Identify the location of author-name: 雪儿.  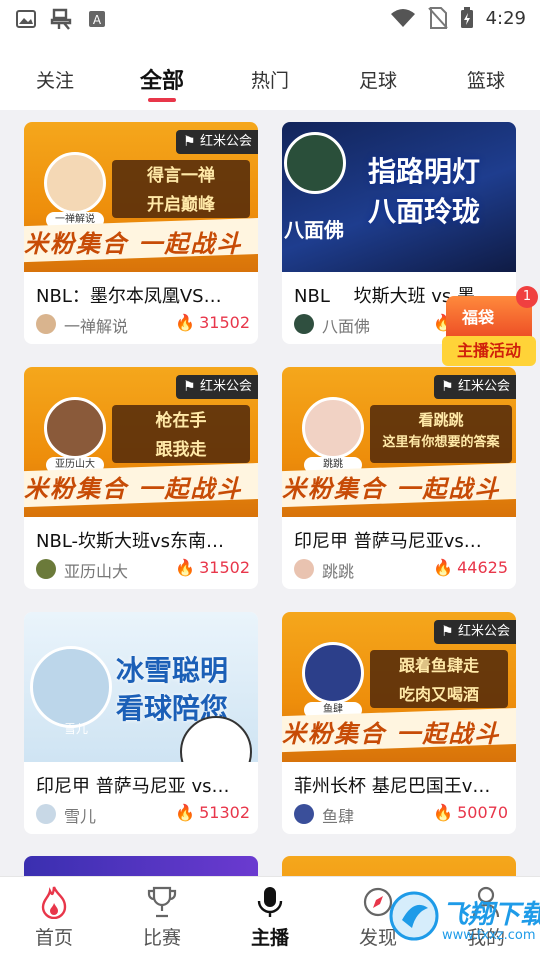
(80, 816).